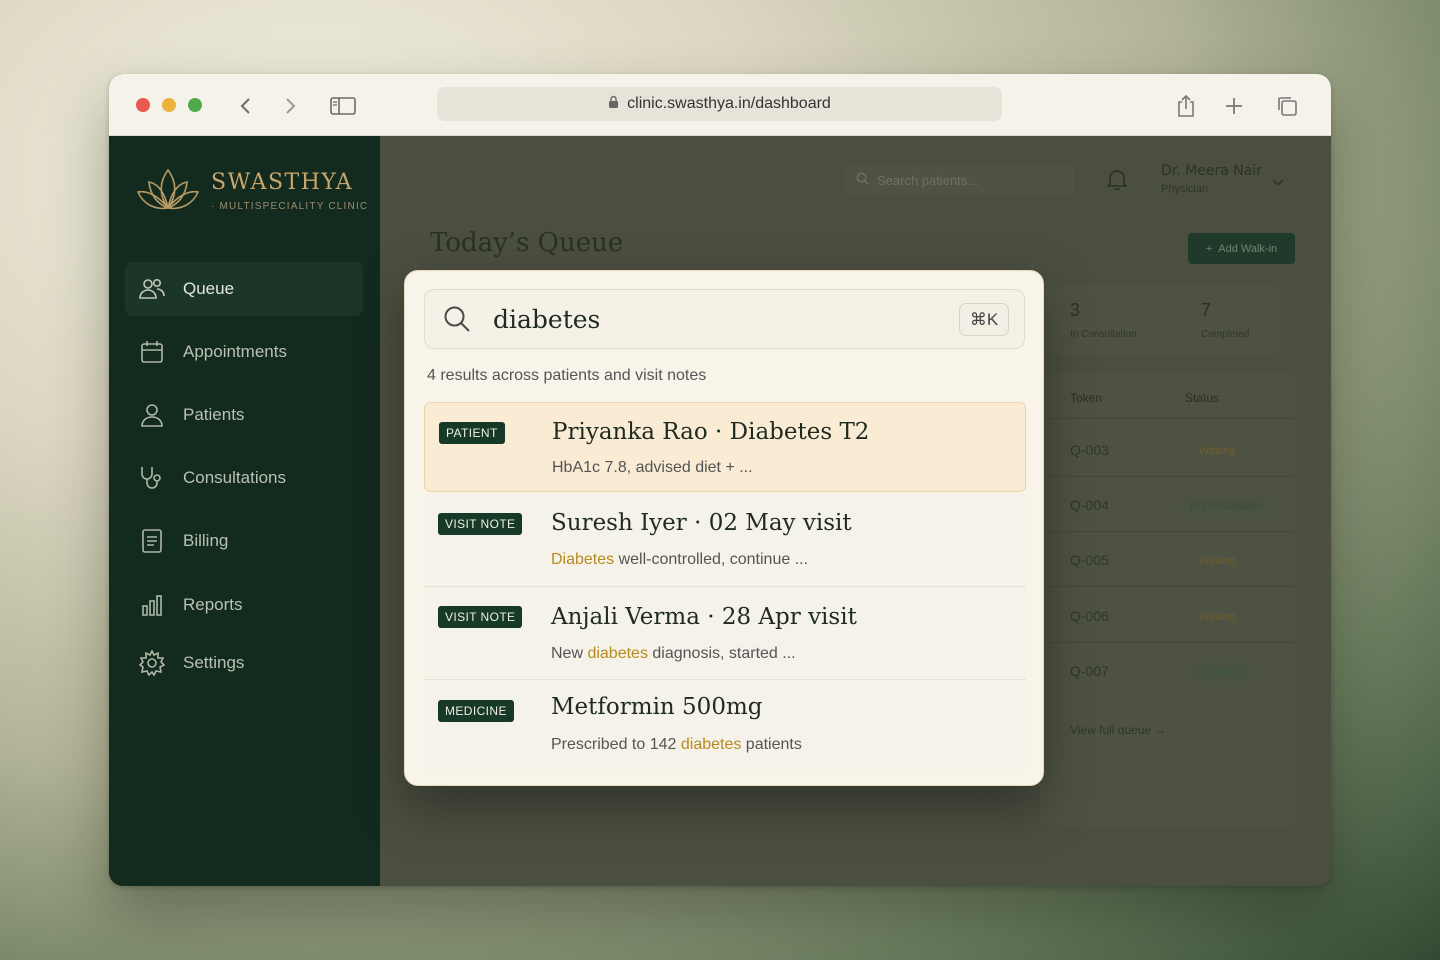 The width and height of the screenshot is (1440, 960). I want to click on view-full-label: View full queue, so click(1111, 730).